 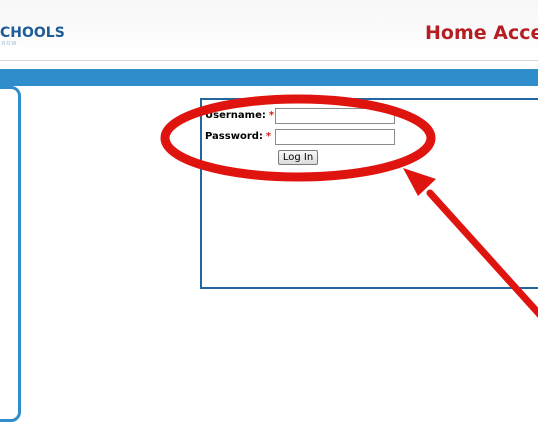 I want to click on log-in-button: Log In, so click(x=298, y=157).